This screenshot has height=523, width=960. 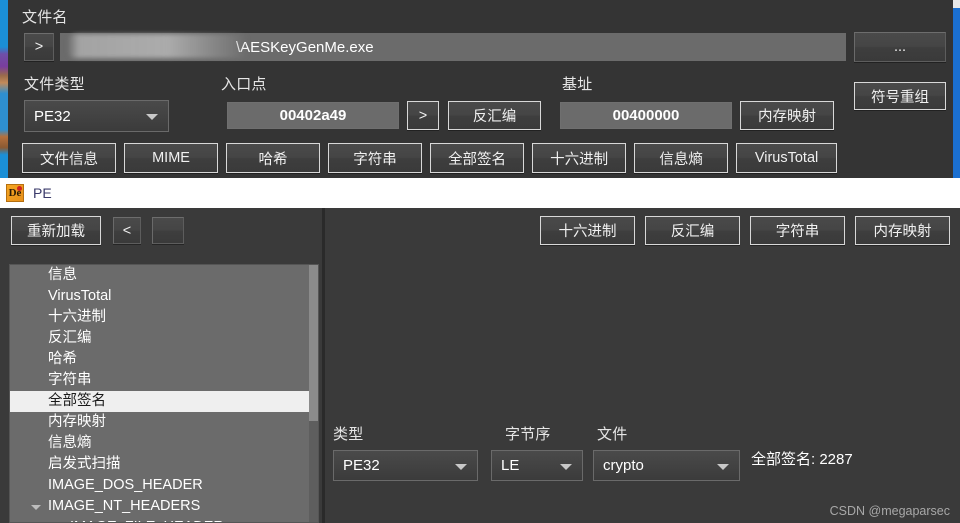 I want to click on sidebar-item-label: 启发式扫描, so click(x=84, y=464).